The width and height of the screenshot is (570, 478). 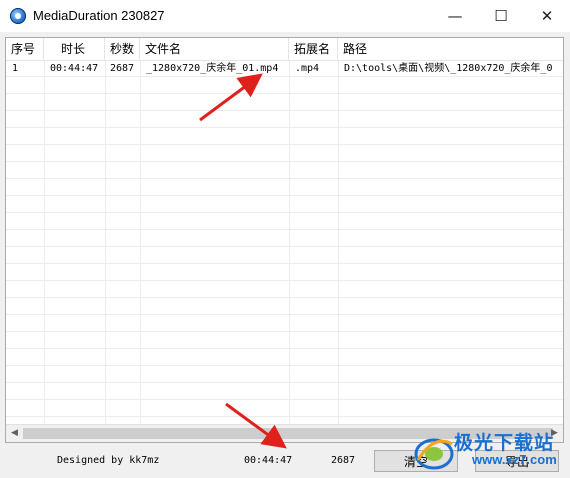 I want to click on designer-credit: Designed by kk7mz, so click(x=108, y=460).